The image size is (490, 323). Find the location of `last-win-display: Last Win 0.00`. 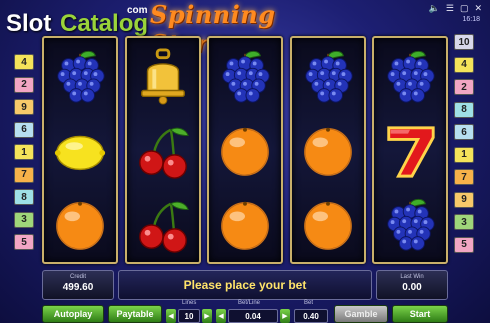

last-win-display: Last Win 0.00 is located at coordinates (412, 285).